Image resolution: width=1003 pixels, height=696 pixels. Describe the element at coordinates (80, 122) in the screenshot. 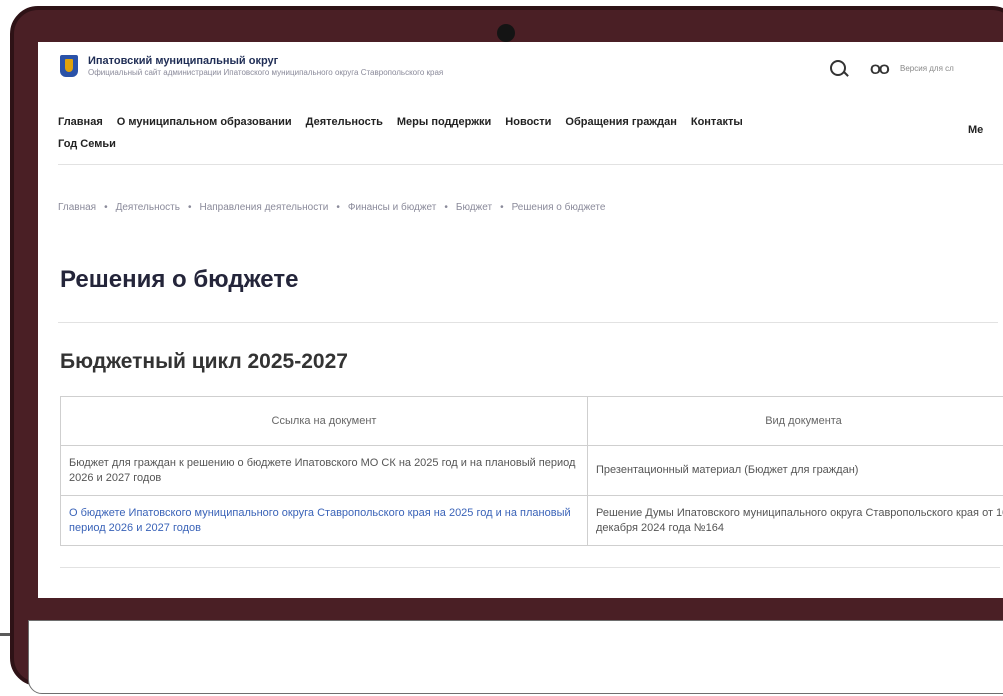

I see `nav-item: Главная` at that location.